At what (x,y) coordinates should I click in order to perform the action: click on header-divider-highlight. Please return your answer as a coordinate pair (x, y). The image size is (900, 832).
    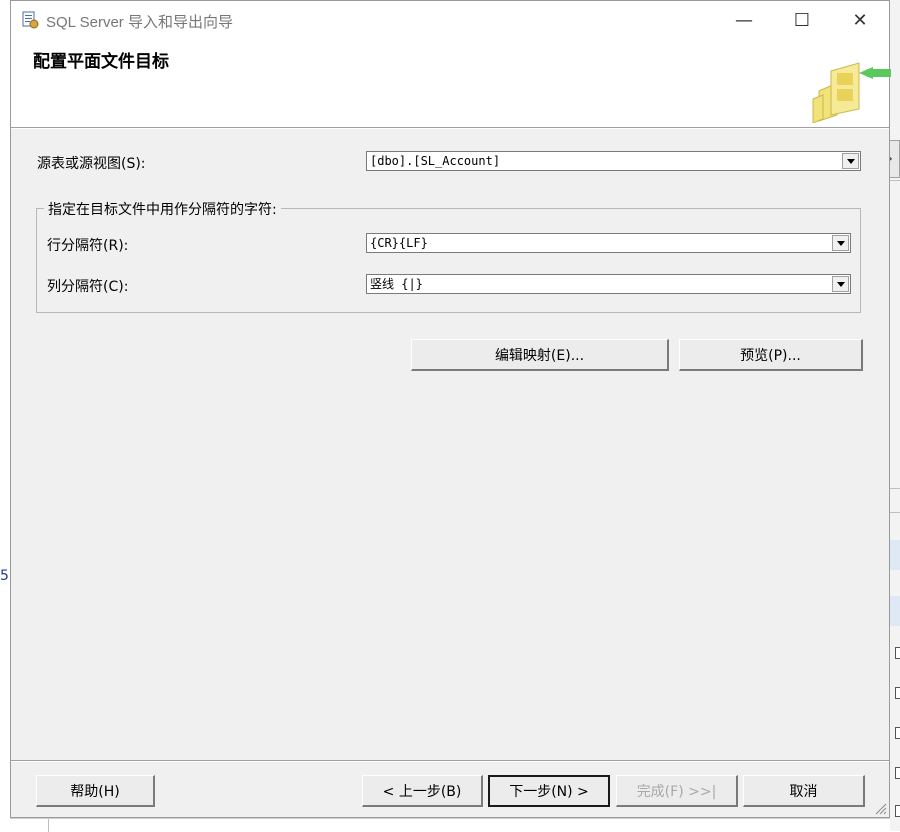
    Looking at the image, I should click on (450, 128).